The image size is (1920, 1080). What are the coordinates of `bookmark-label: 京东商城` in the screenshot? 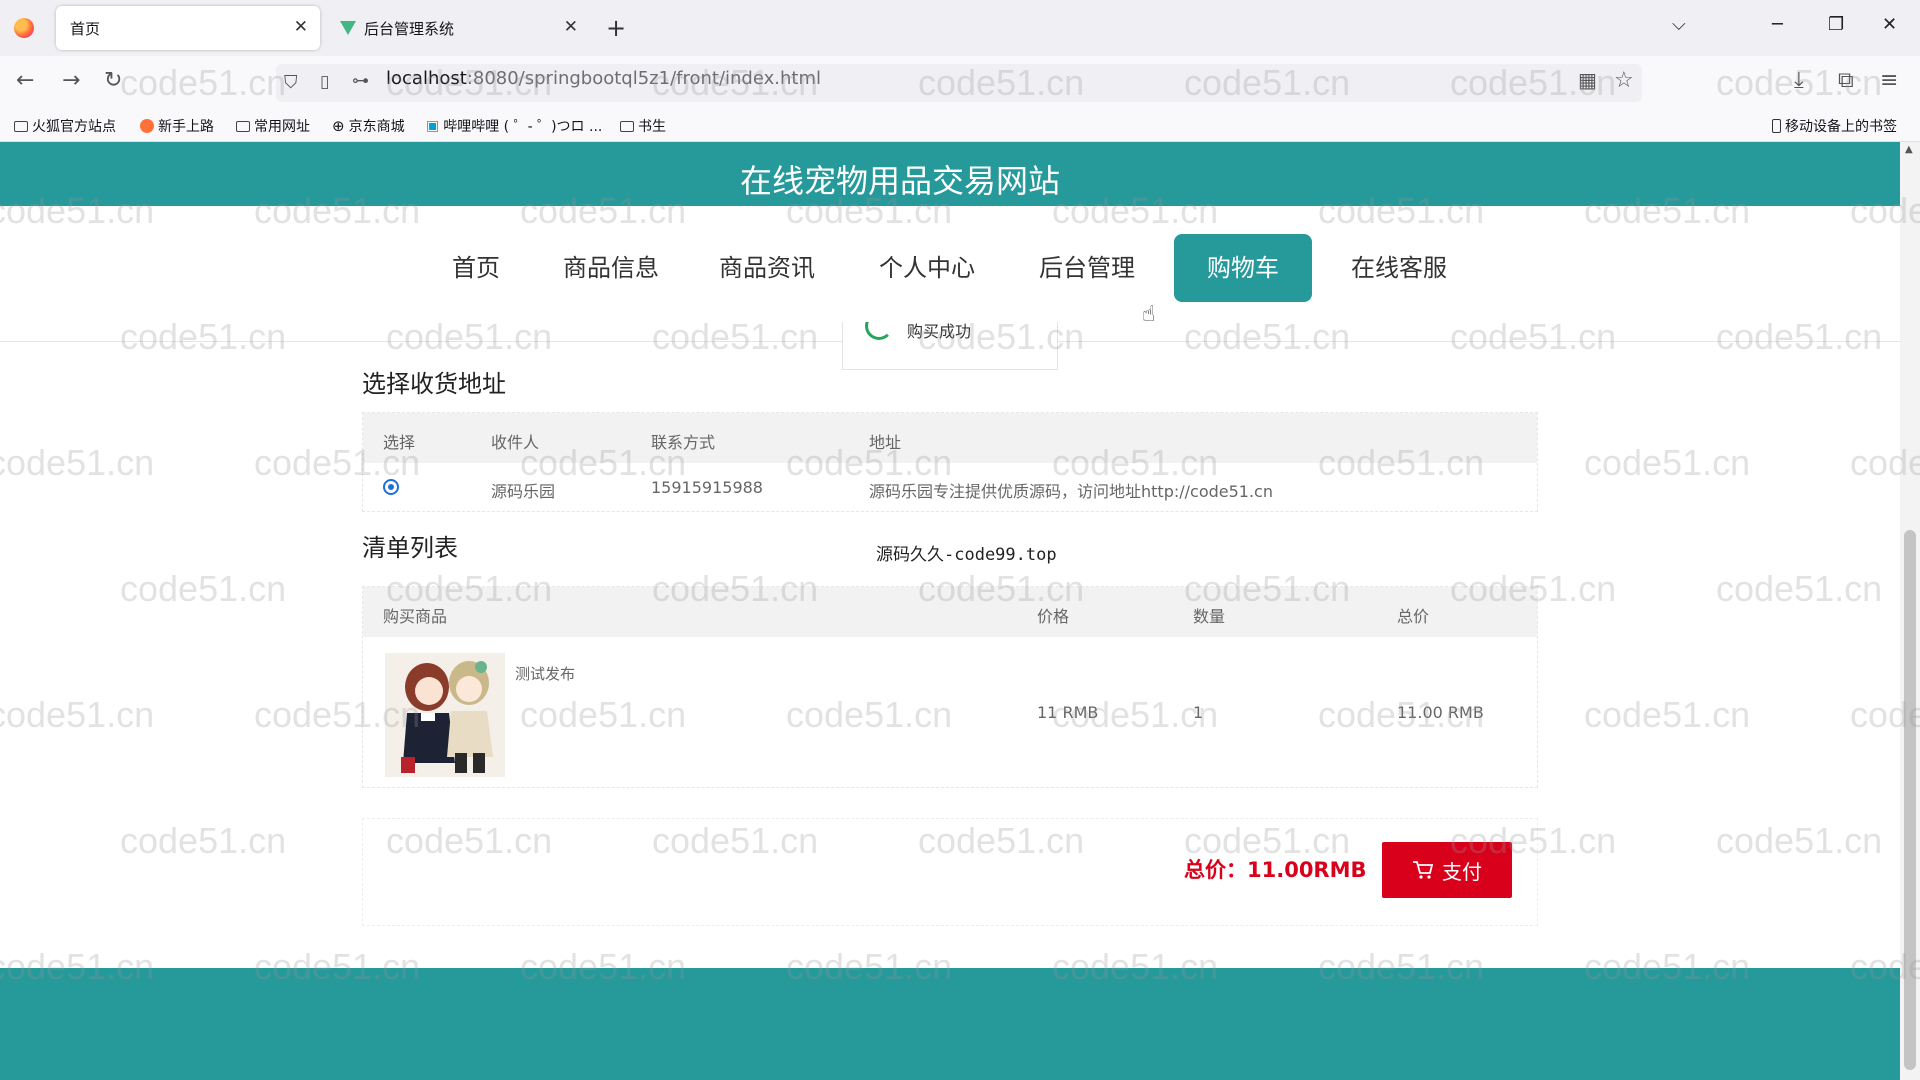 It's located at (376, 127).